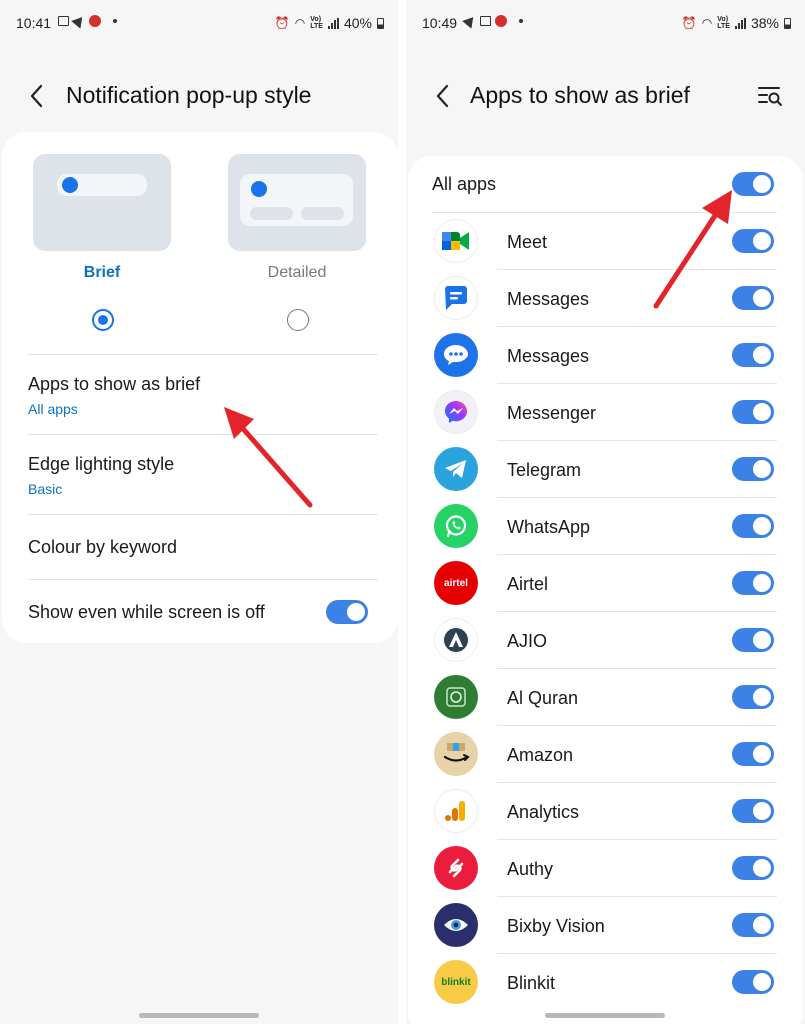 The height and width of the screenshot is (1024, 805). I want to click on status-system-icons: ⏰ ◠ Vo) LTE 38%, so click(736, 23).